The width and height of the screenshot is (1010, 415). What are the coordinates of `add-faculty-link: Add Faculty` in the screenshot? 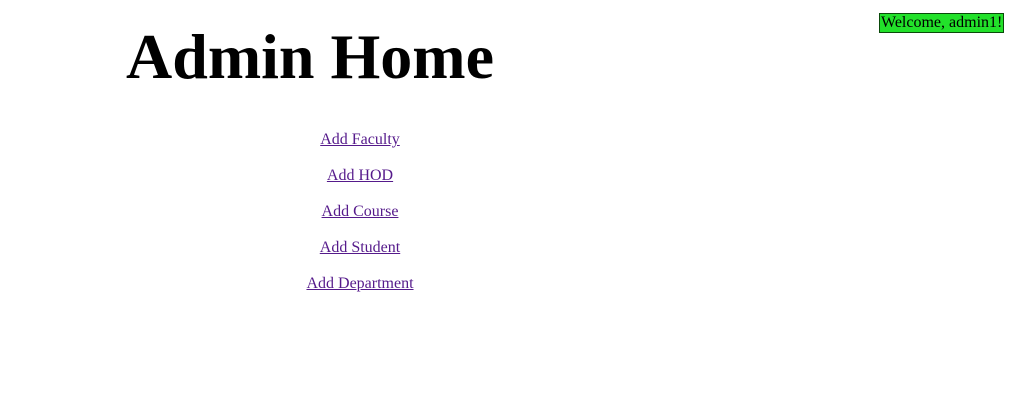 It's located at (360, 139).